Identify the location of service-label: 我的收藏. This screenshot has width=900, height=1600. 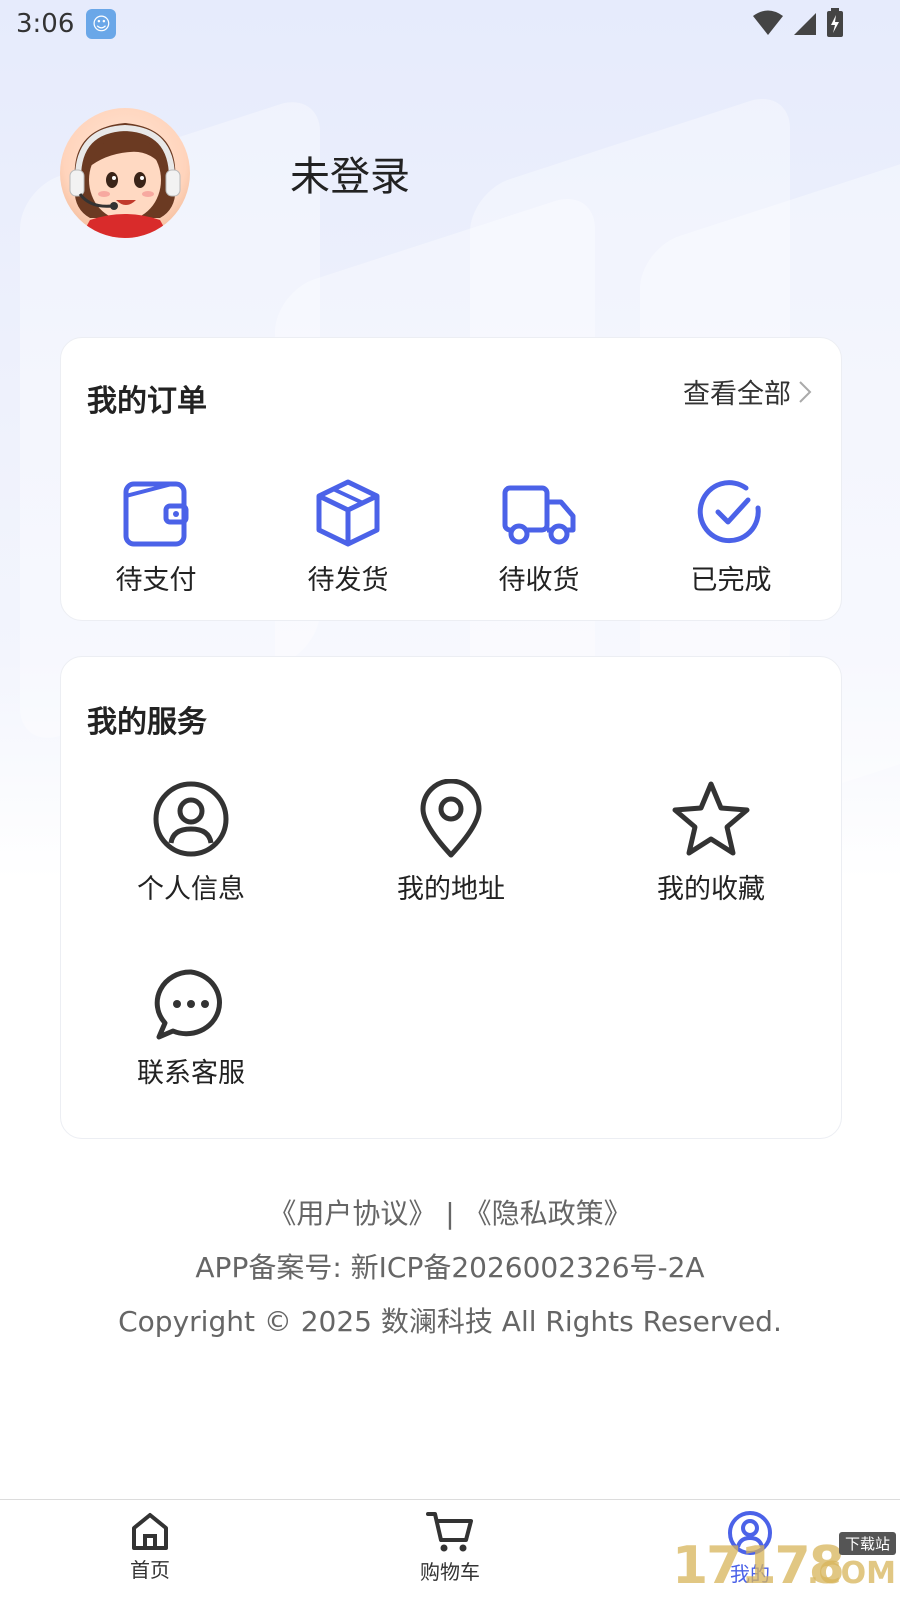
(711, 889).